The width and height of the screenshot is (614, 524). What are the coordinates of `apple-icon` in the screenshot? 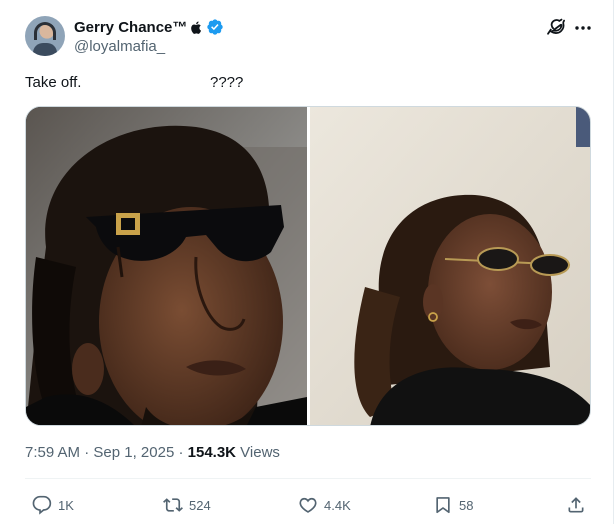 It's located at (196, 27).